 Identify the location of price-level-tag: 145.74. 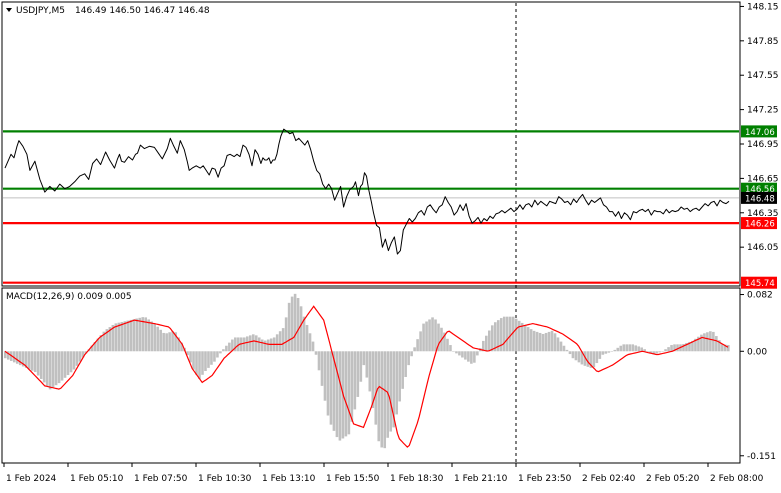
(760, 284).